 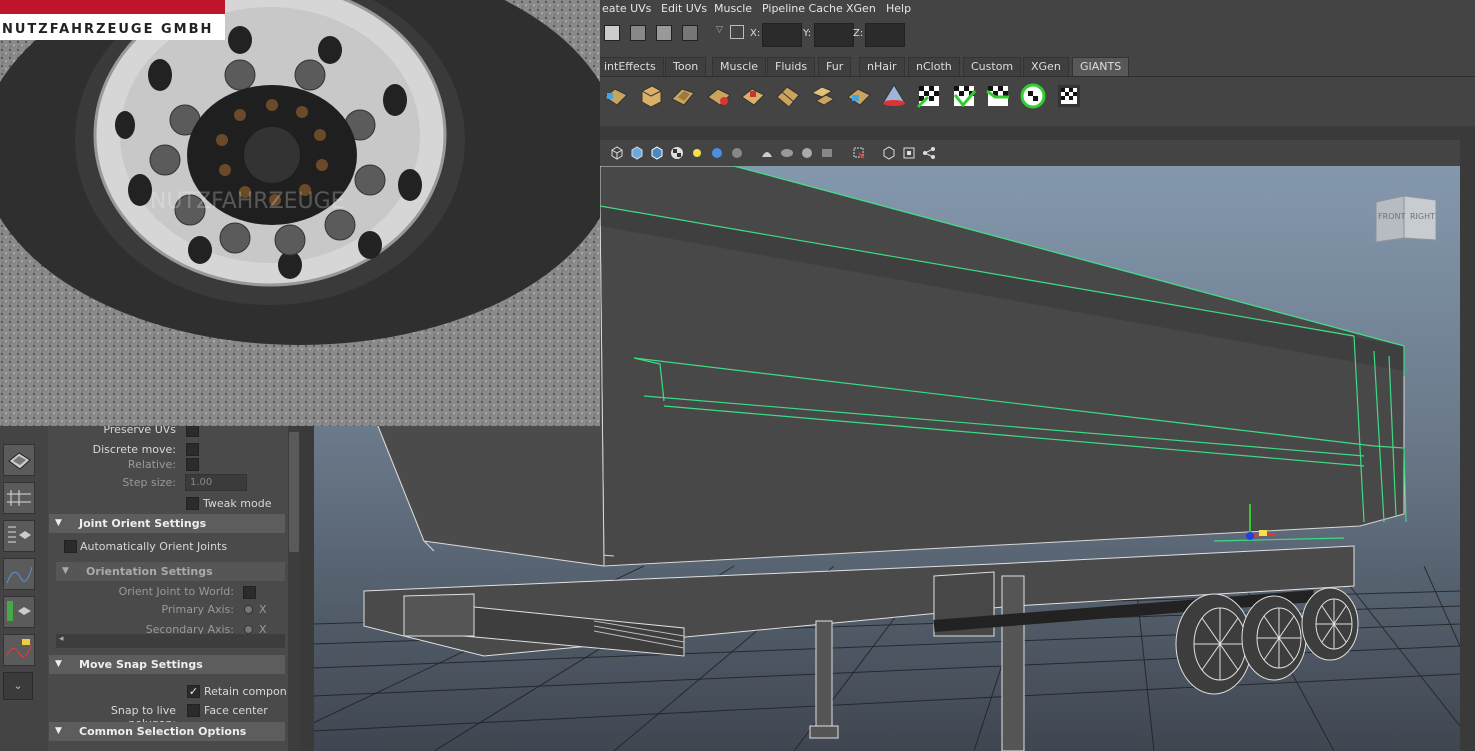 What do you see at coordinates (767, 153) in the screenshot?
I see `ambient-occlusion-icon` at bounding box center [767, 153].